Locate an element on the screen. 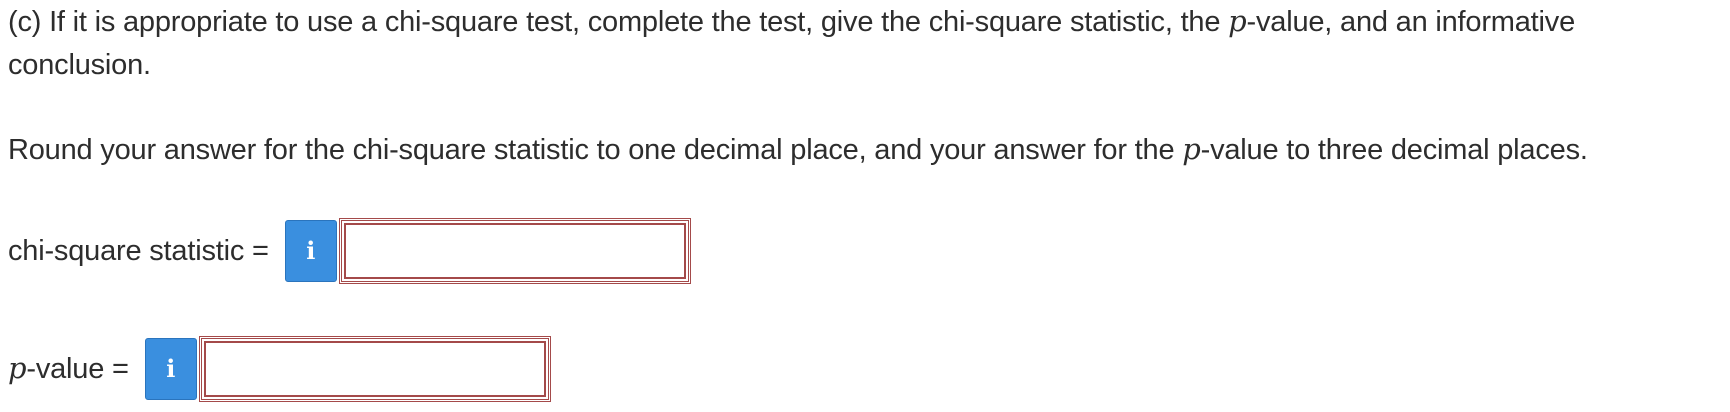 The width and height of the screenshot is (1730, 412). p-value-answer-row: p-value = i is located at coordinates (279, 369).